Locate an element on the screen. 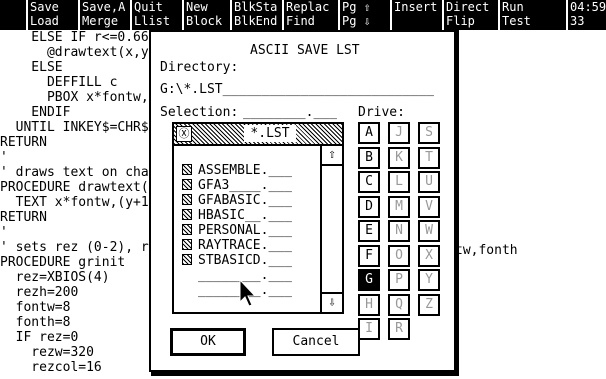 The image size is (606, 379). menu-item-4: New Block is located at coordinates (207, 15).